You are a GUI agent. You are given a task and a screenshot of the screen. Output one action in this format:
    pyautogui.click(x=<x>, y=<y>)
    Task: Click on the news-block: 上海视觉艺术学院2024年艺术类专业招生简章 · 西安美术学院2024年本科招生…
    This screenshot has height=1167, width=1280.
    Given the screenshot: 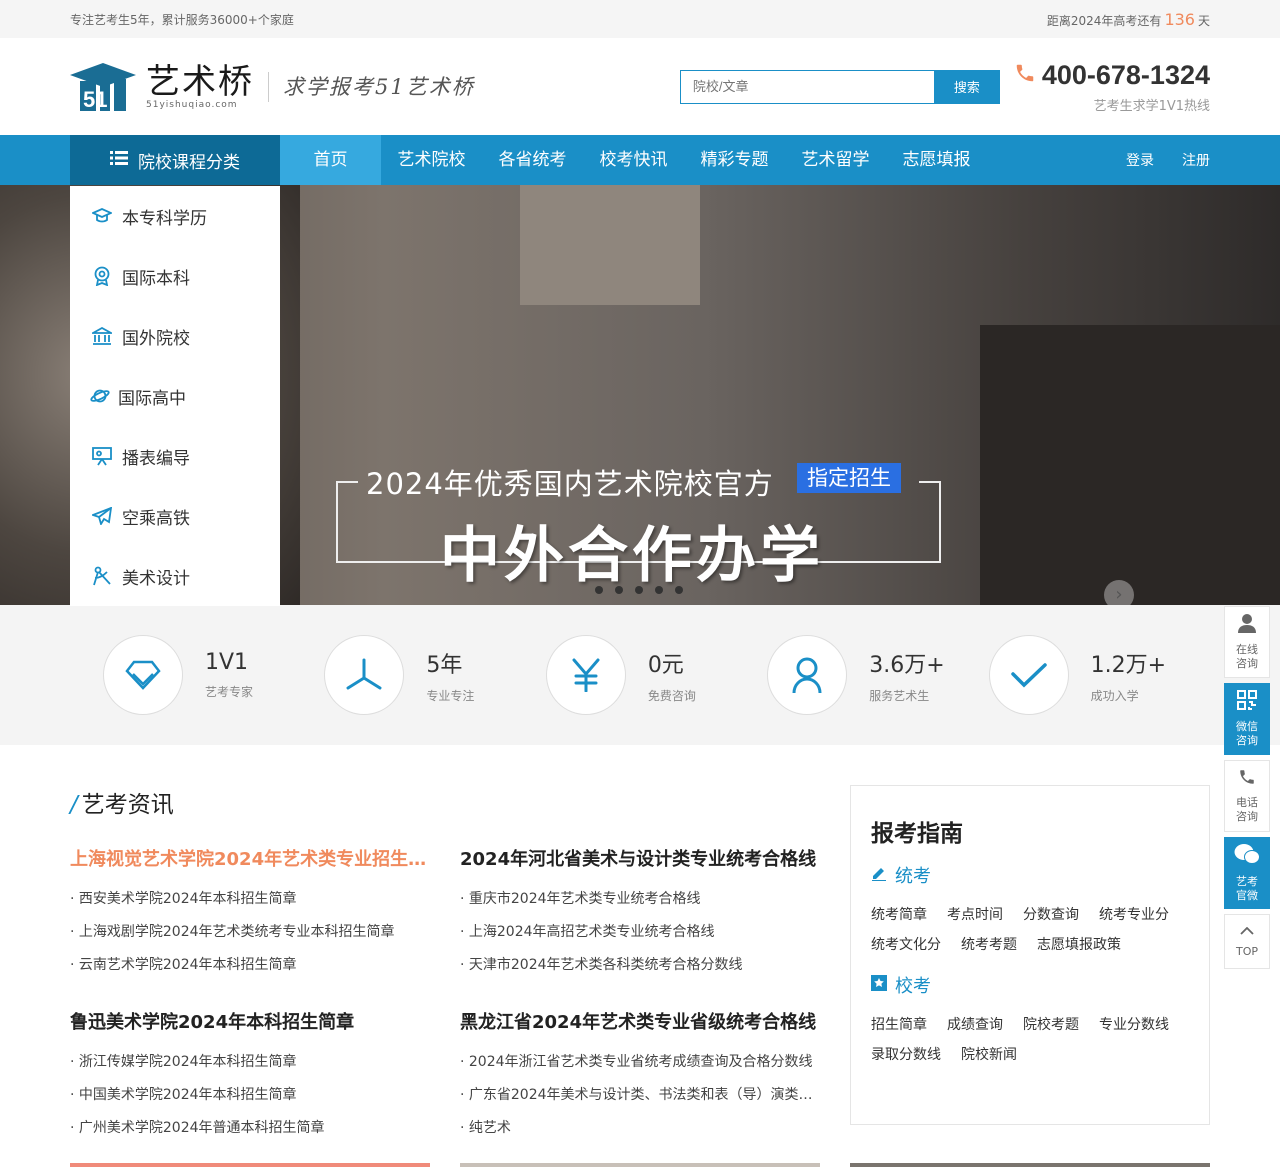 What is the action you would take?
    pyautogui.click(x=250, y=913)
    